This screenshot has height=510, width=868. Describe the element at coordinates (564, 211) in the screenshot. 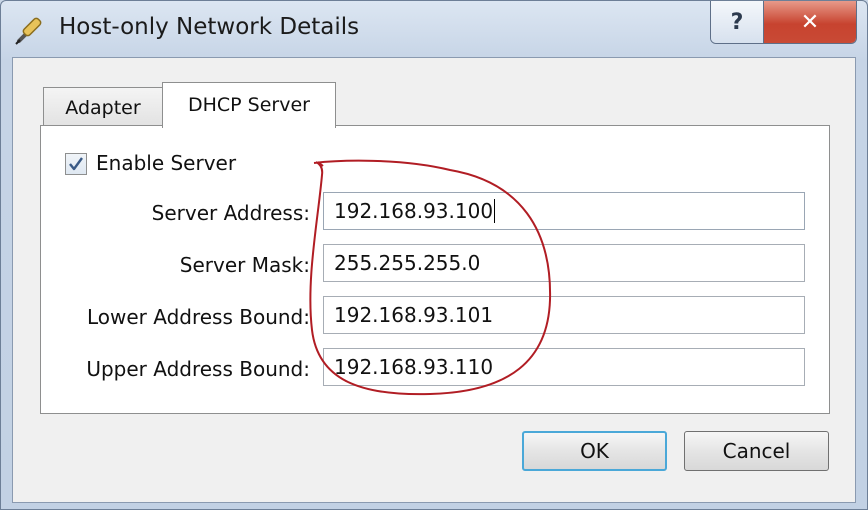

I see `server-address-input: 192.168.93.100` at that location.